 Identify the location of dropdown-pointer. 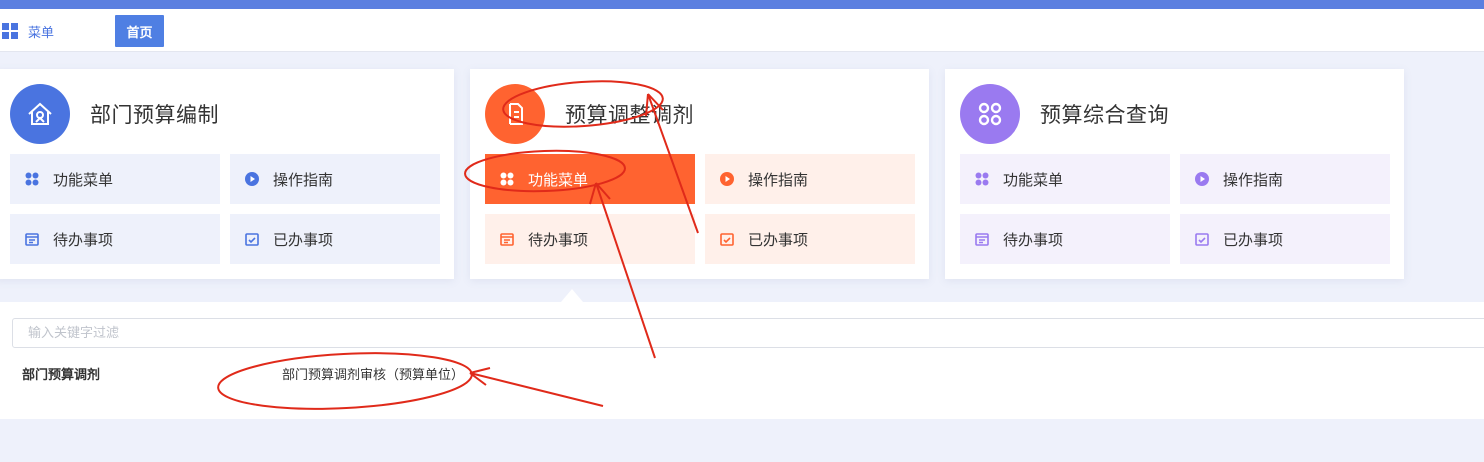
(572, 295).